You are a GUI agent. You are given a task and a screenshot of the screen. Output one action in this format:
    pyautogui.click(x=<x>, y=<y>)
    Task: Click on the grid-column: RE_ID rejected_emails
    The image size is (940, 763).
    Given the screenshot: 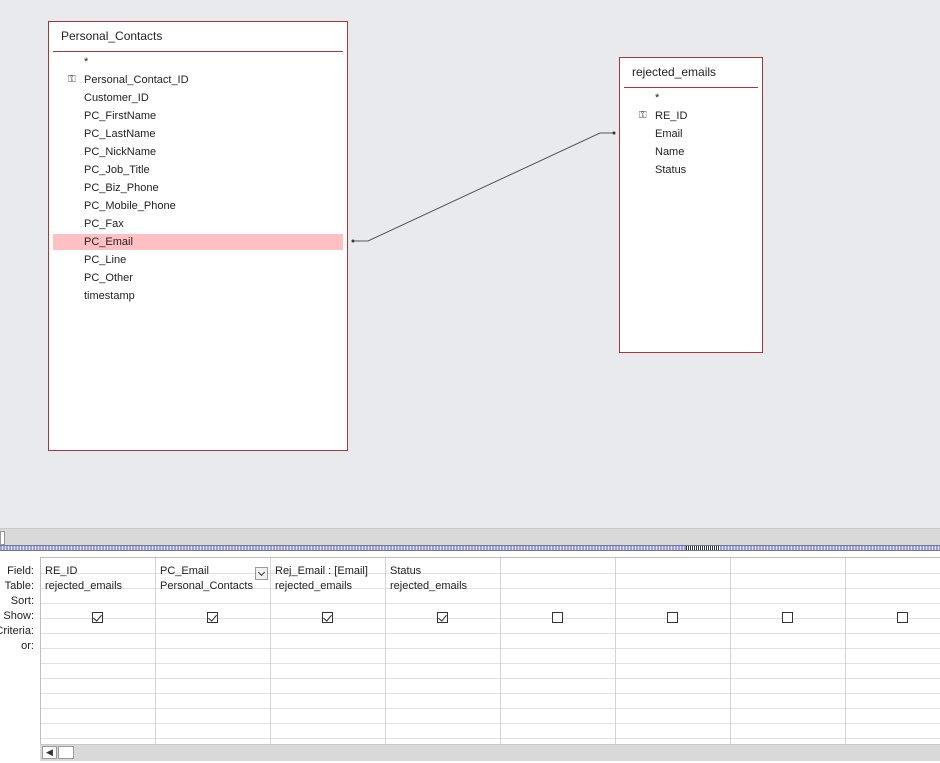 What is the action you would take?
    pyautogui.click(x=98, y=653)
    